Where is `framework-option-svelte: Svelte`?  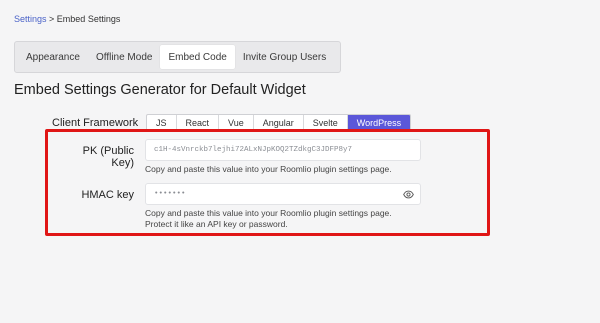 framework-option-svelte: Svelte is located at coordinates (326, 122).